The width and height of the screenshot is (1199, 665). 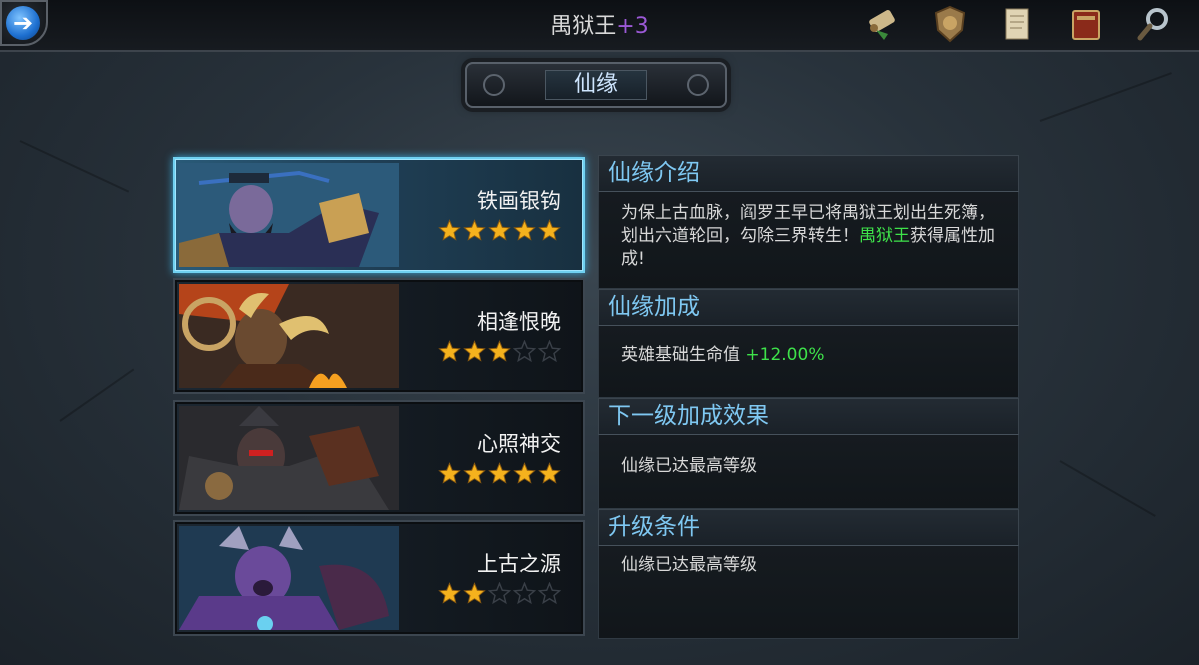 I want to click on intro-highlight: 禺狱王, so click(x=884, y=236).